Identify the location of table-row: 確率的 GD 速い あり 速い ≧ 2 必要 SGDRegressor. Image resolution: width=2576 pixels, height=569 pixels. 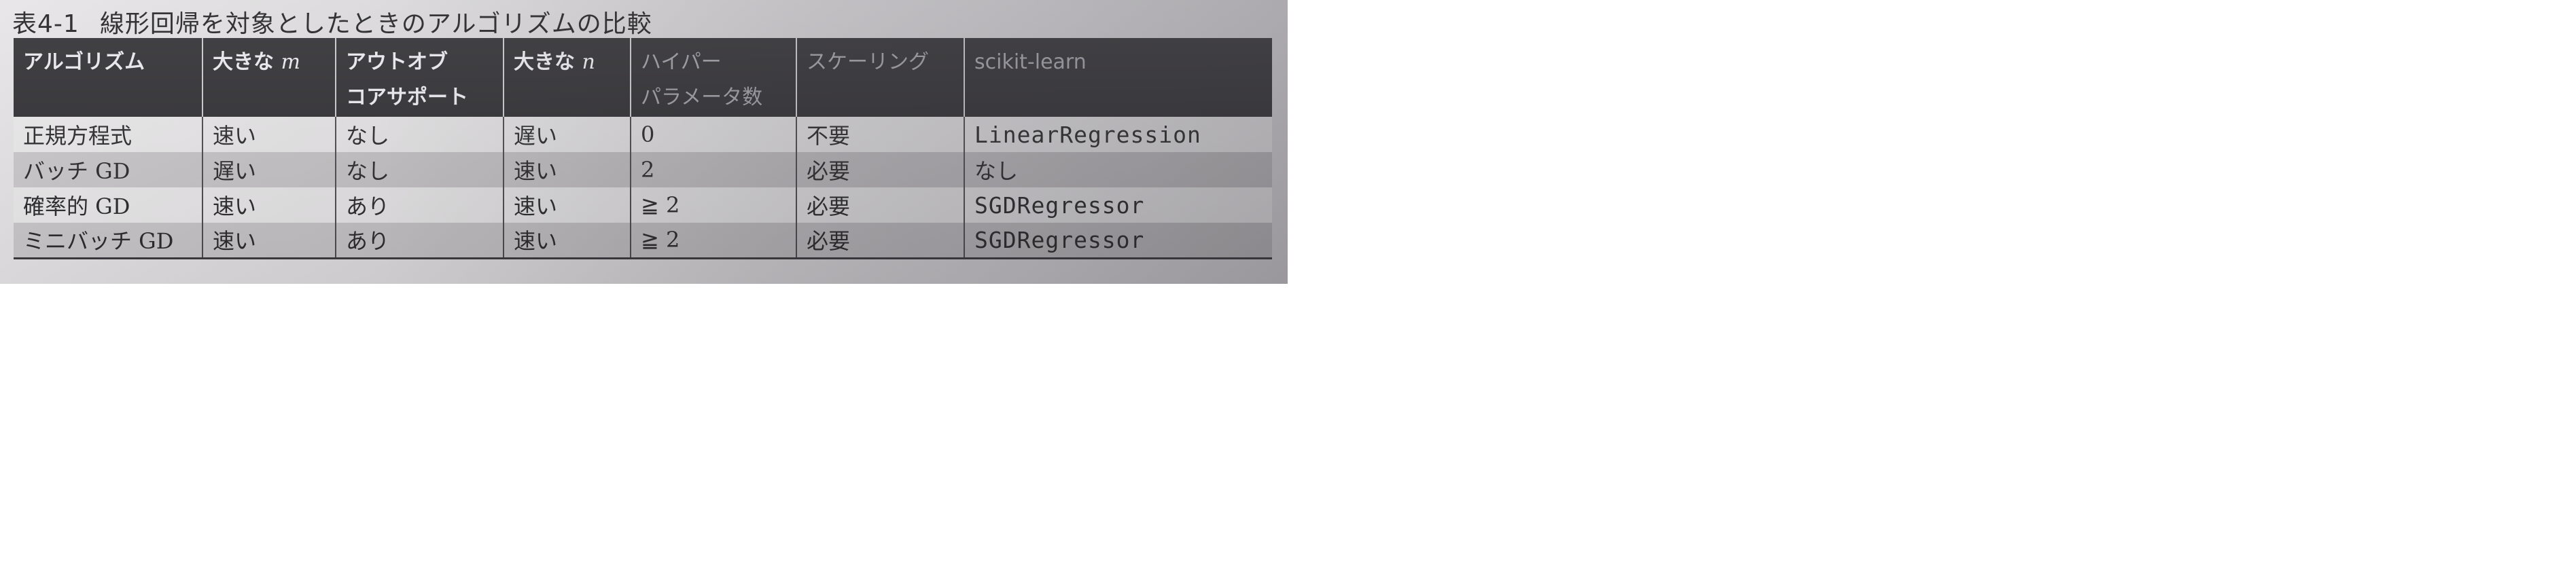
(643, 205).